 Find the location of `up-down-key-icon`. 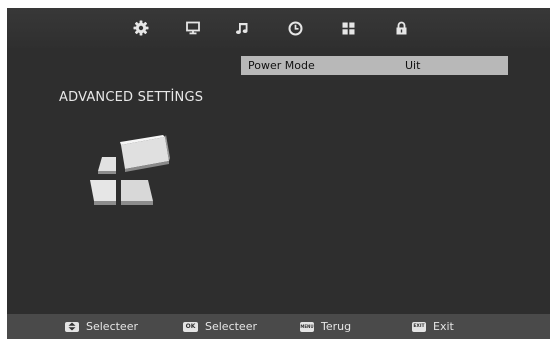

up-down-key-icon is located at coordinates (72, 326).